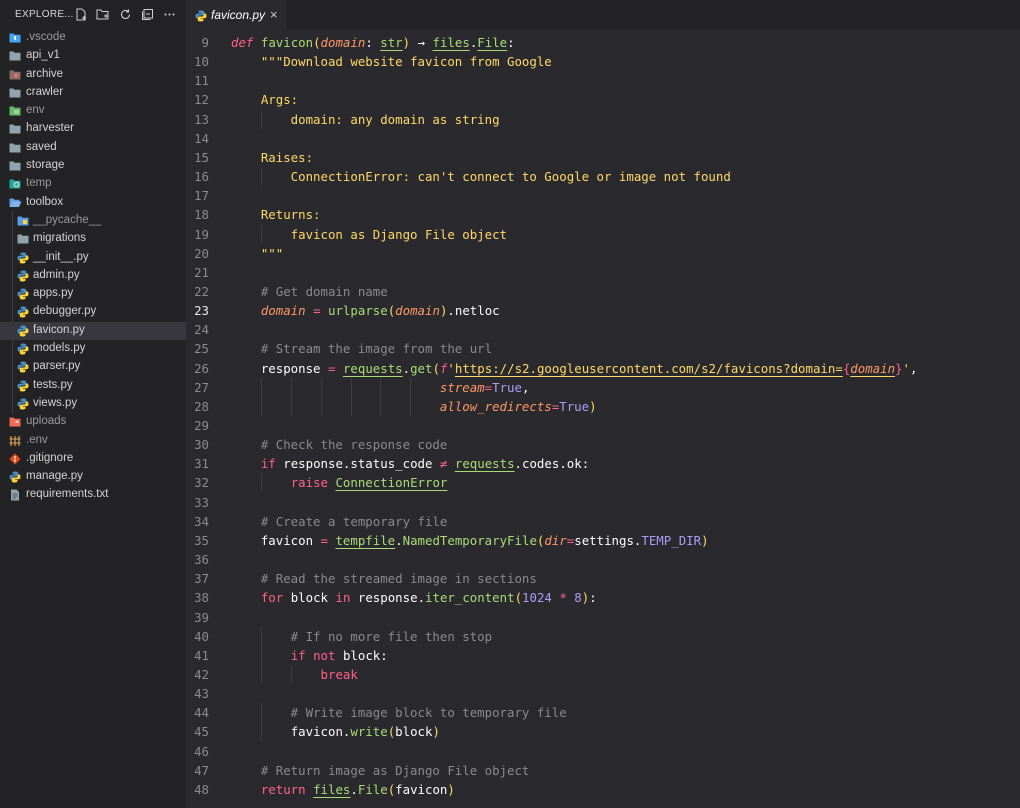  What do you see at coordinates (50, 128) in the screenshot?
I see `tree-item-label: harvester` at bounding box center [50, 128].